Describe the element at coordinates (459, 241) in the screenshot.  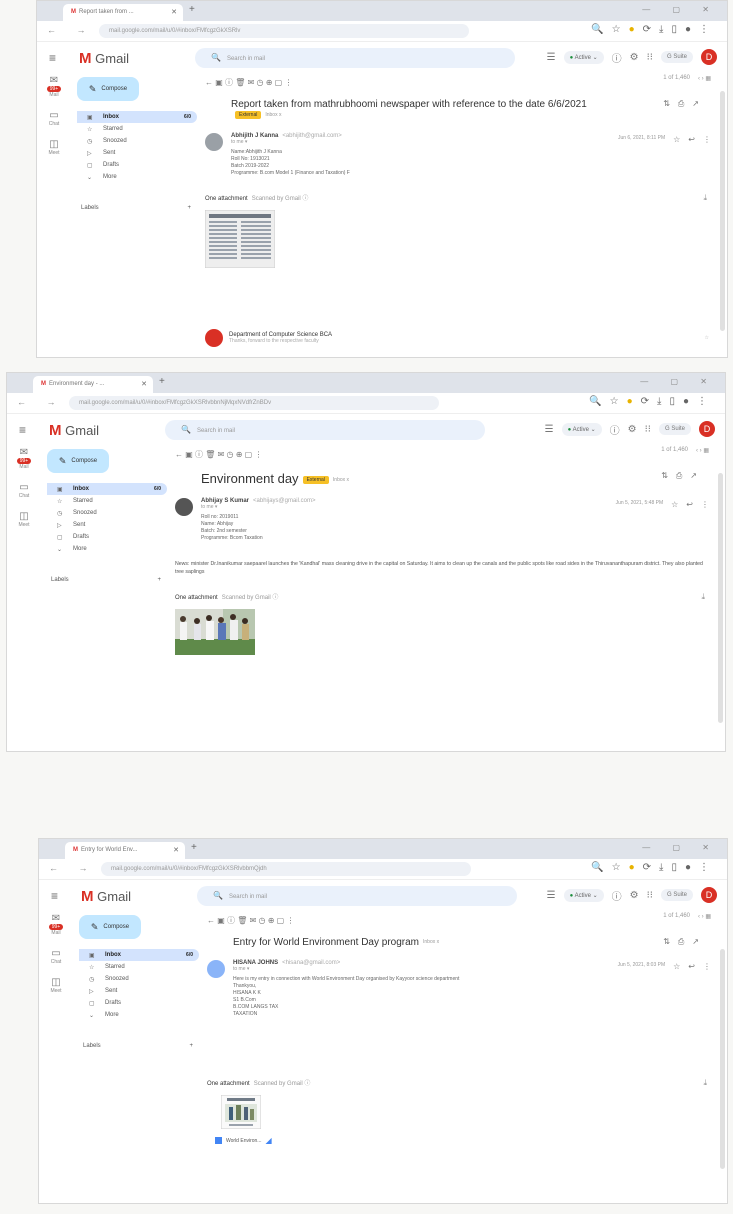
I see `attachment-thumbnail-newspaper` at that location.